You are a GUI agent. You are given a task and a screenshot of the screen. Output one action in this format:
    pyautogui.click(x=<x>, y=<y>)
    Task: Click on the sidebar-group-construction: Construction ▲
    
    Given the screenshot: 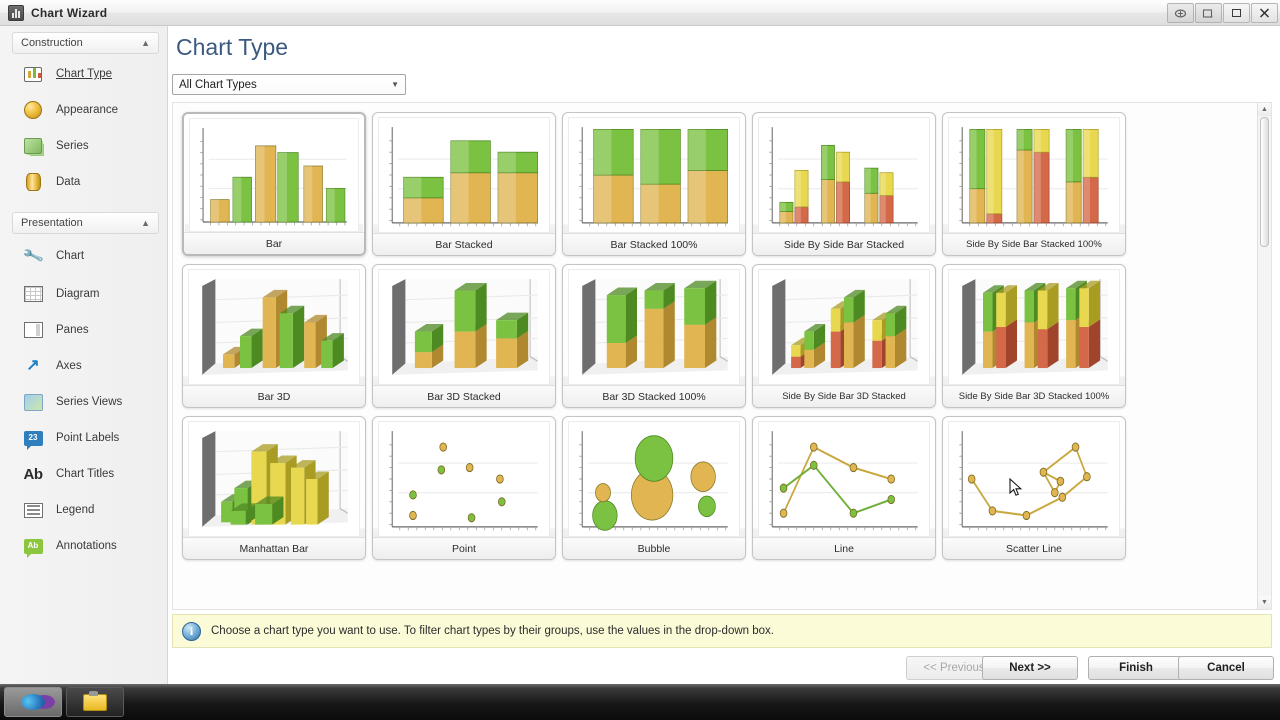 What is the action you would take?
    pyautogui.click(x=85, y=43)
    